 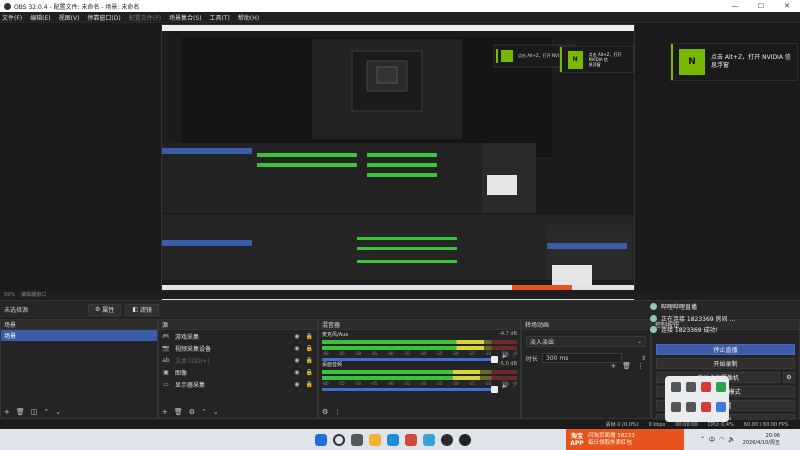 I want to click on start-recording-button: 开始录制, so click(x=725, y=363).